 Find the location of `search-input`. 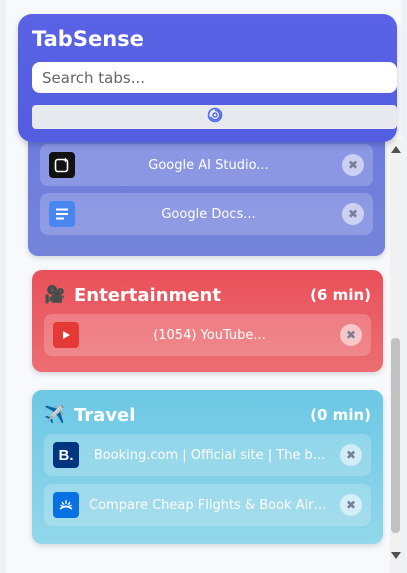

search-input is located at coordinates (214, 77).